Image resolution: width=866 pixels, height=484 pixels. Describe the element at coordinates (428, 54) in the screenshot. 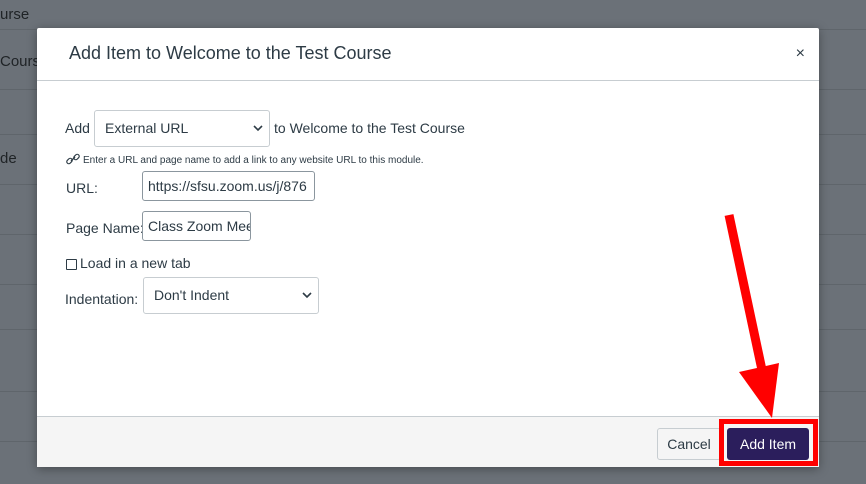

I see `dialog-header: Add Item to Welcome to the Test Course ×` at that location.